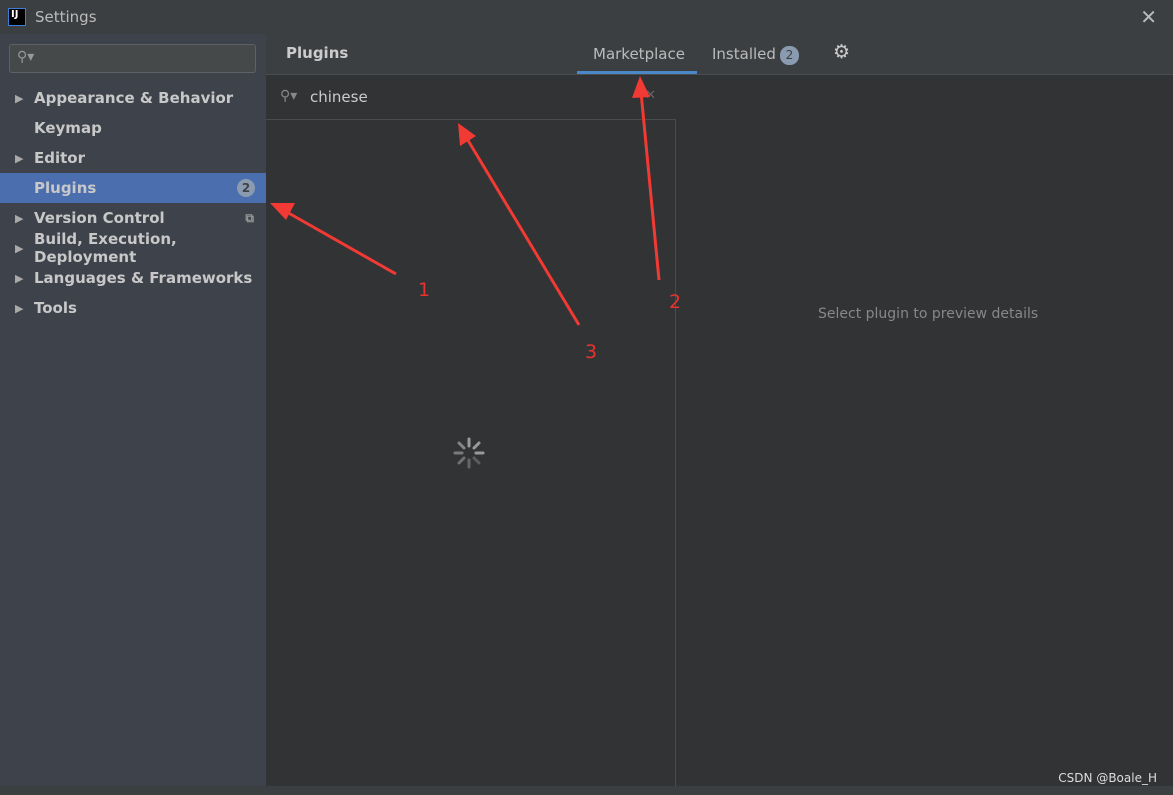  What do you see at coordinates (59, 158) in the screenshot?
I see `sidebar-item-label: Editor` at bounding box center [59, 158].